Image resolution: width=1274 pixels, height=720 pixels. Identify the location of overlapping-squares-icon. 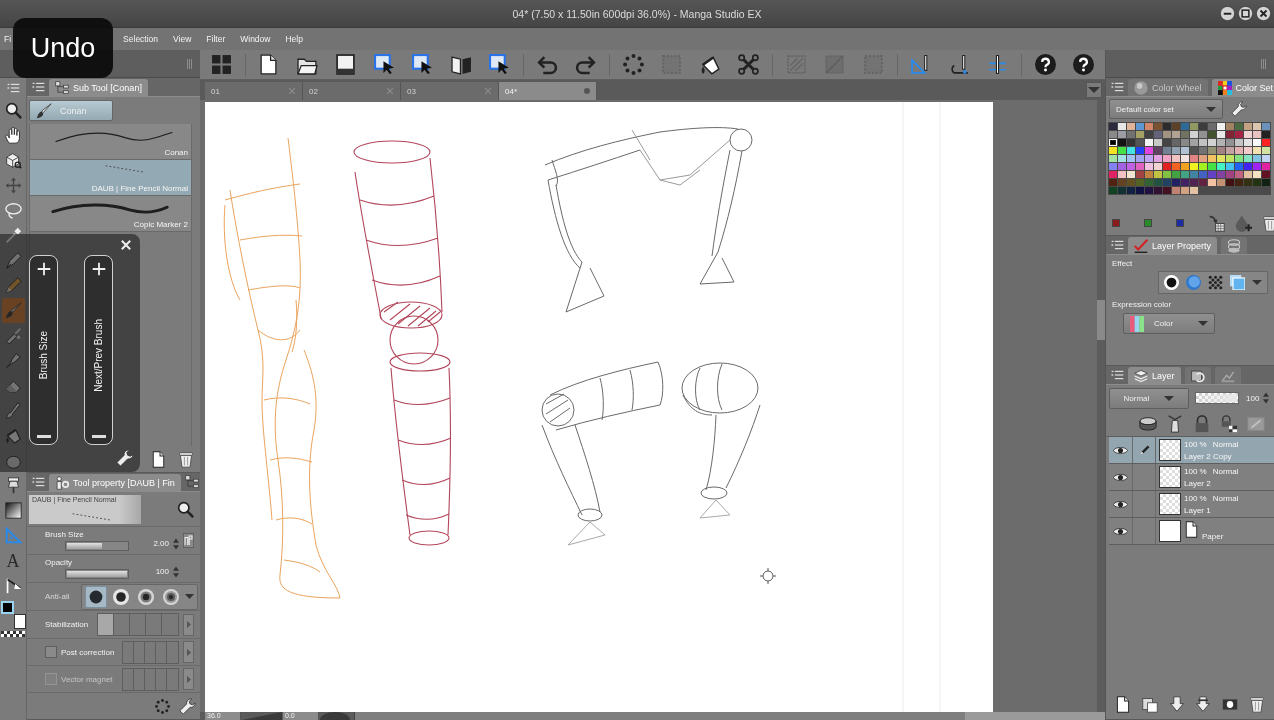
(1237, 282).